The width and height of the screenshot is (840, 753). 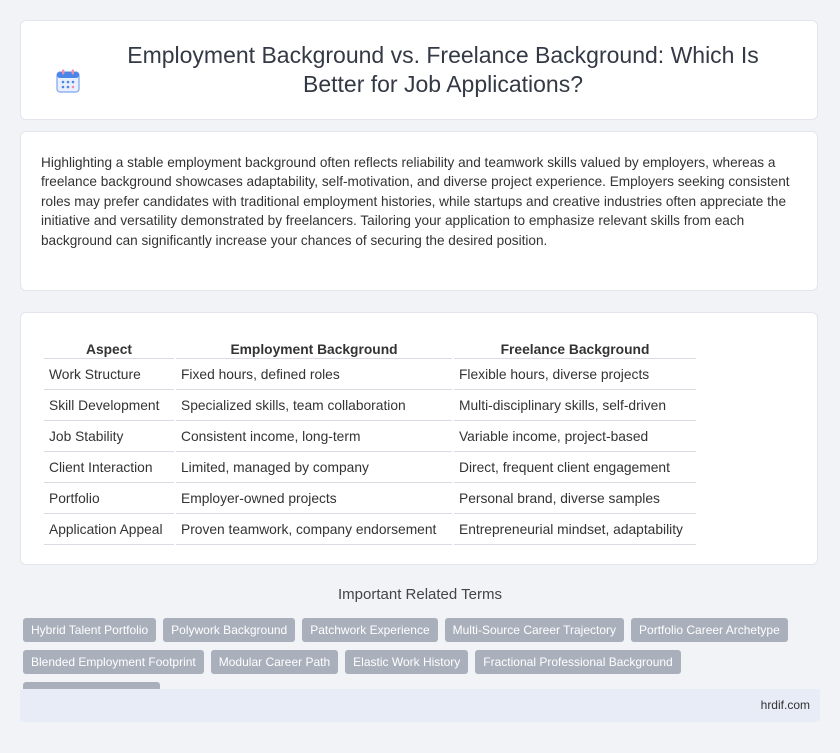 I want to click on table-cell: Proven teamwork, company endorsement, so click(x=314, y=529).